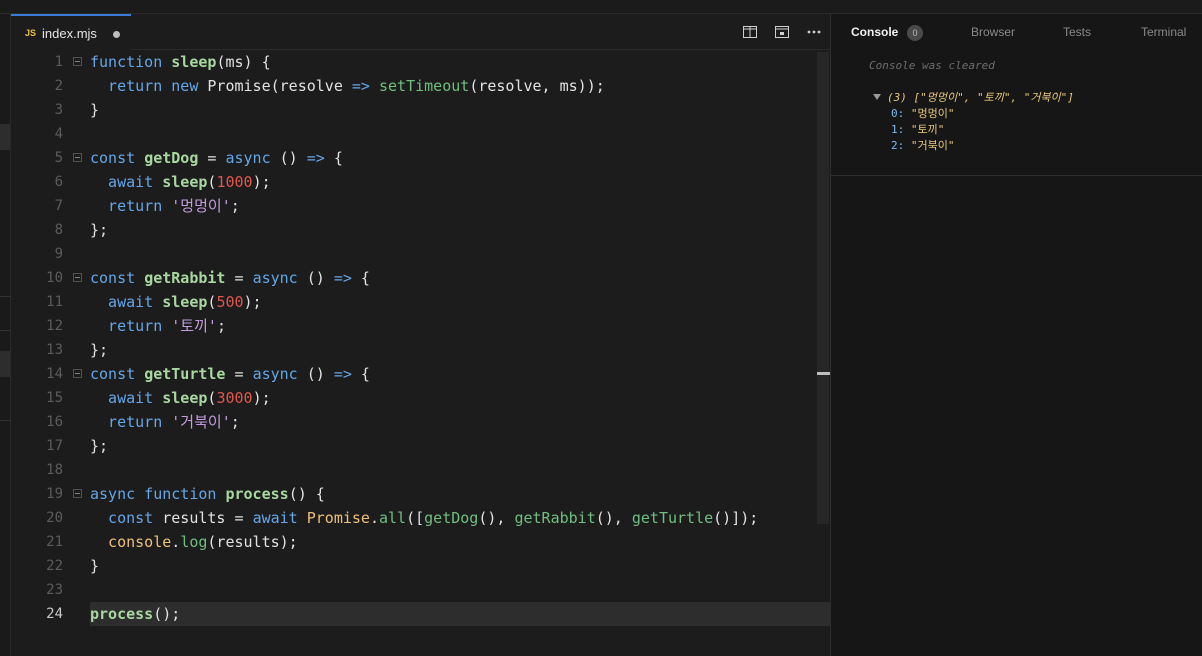 The height and width of the screenshot is (656, 1202). I want to click on code-token: getTurtle, so click(185, 374).